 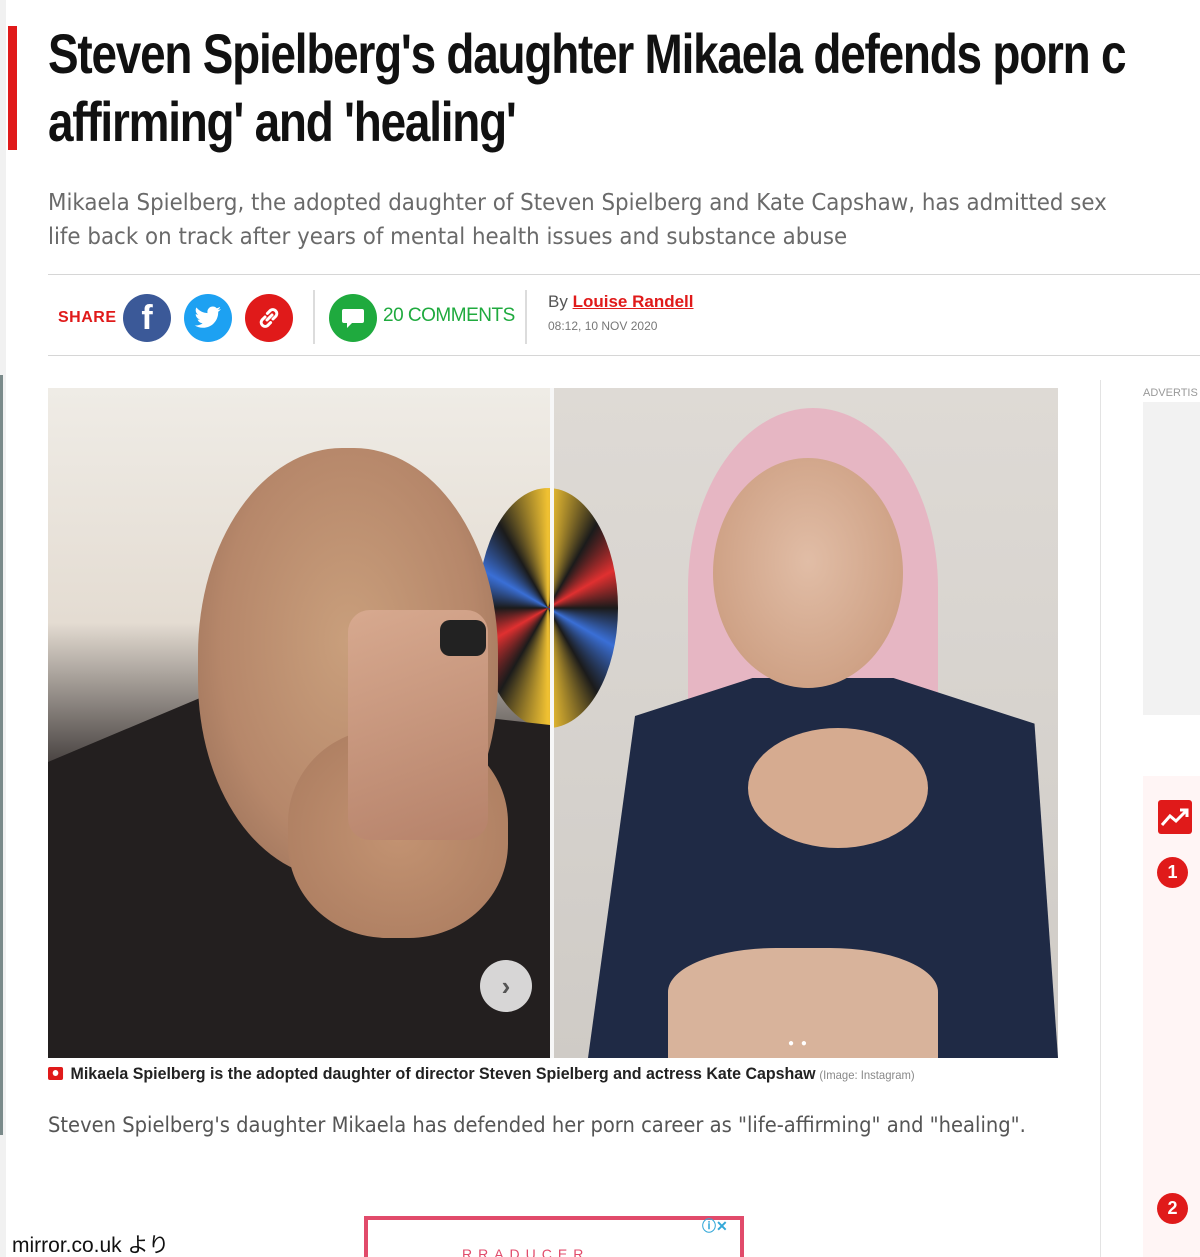 What do you see at coordinates (1175, 817) in the screenshot?
I see `trending-chart-icon` at bounding box center [1175, 817].